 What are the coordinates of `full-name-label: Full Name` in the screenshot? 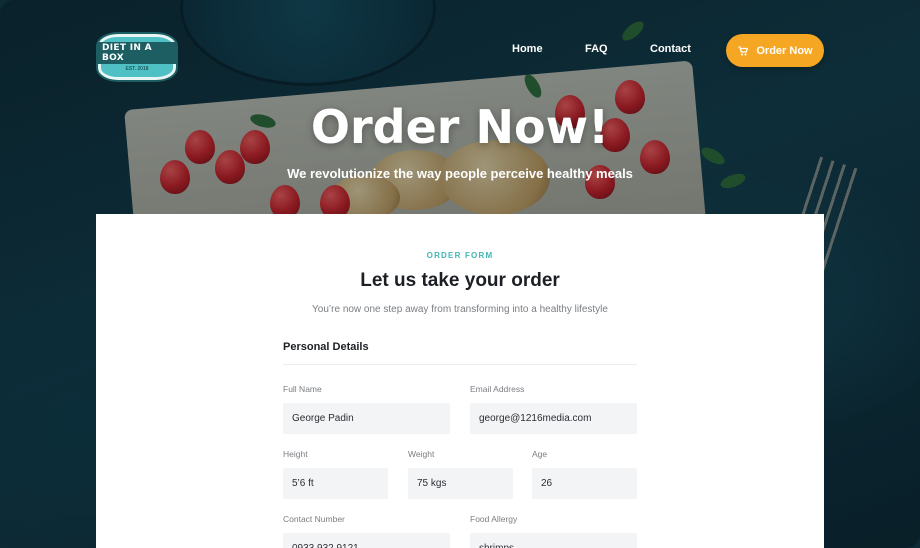 It's located at (302, 389).